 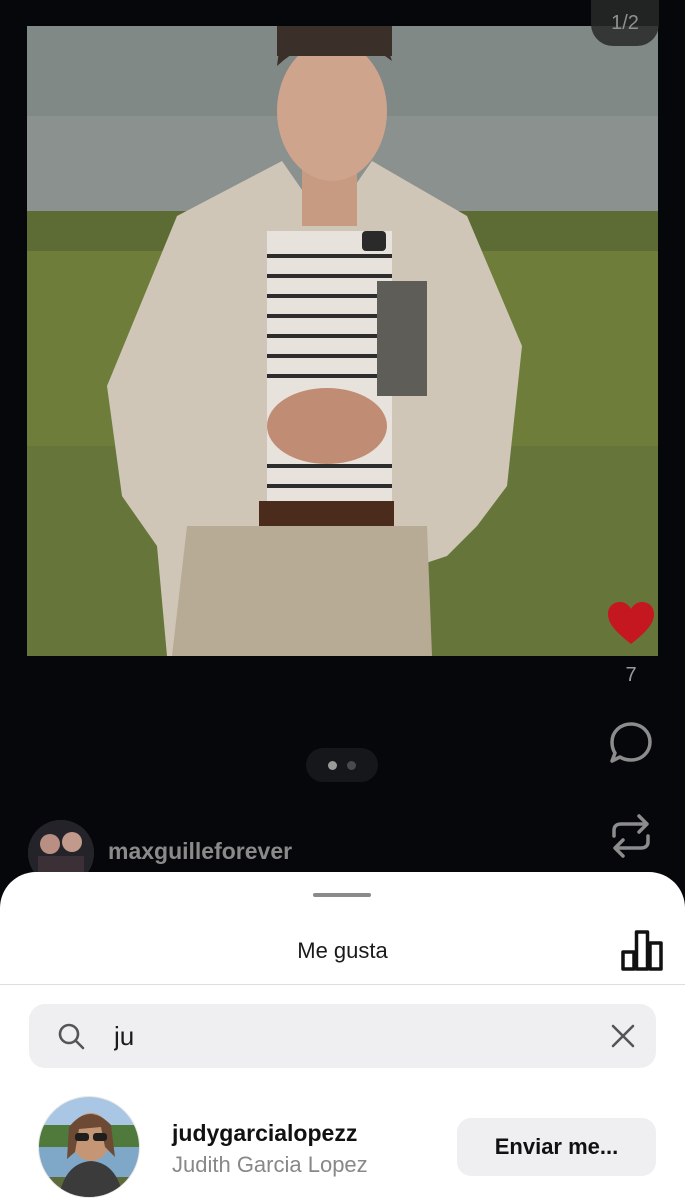 What do you see at coordinates (342, 984) in the screenshot?
I see `sheet-divider` at bounding box center [342, 984].